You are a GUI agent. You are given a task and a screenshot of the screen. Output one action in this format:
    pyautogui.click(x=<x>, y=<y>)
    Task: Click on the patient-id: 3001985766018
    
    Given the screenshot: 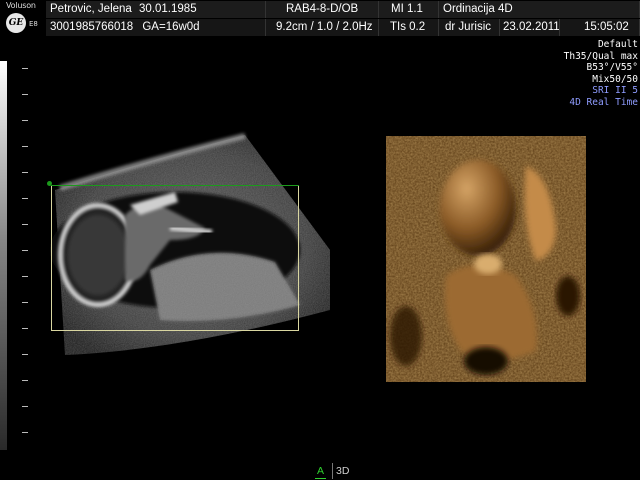 What is the action you would take?
    pyautogui.click(x=92, y=27)
    